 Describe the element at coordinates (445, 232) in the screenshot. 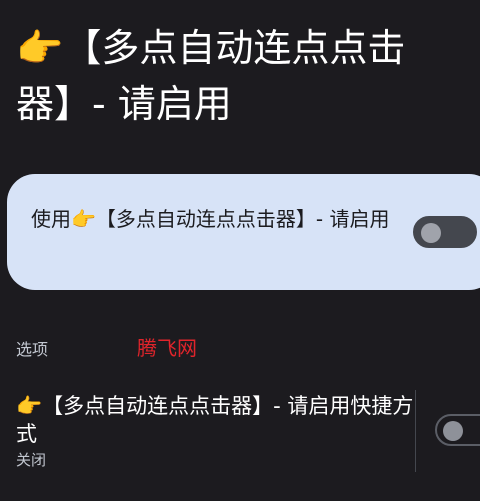

I see `main-switch-toggle` at that location.